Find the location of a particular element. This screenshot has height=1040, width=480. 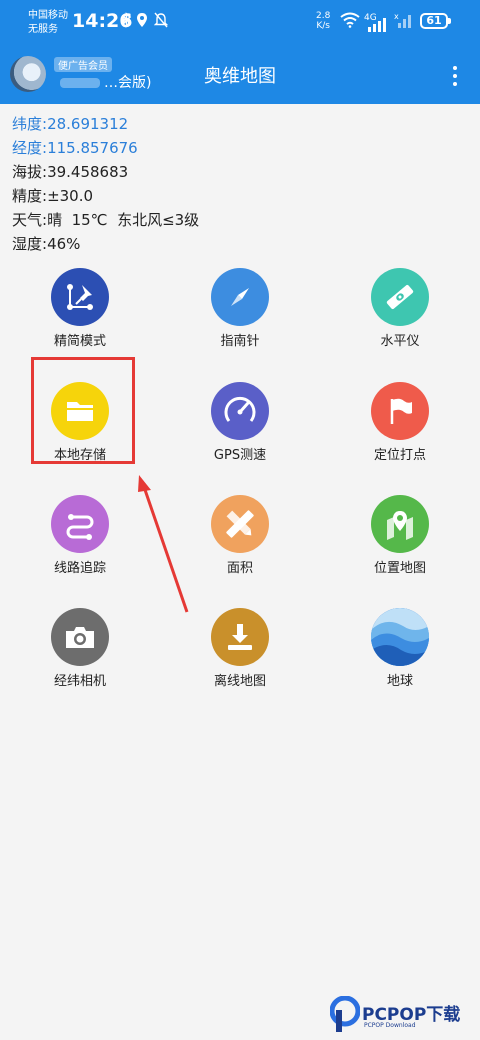

accuracy-value: ±30.0 is located at coordinates (70, 196).